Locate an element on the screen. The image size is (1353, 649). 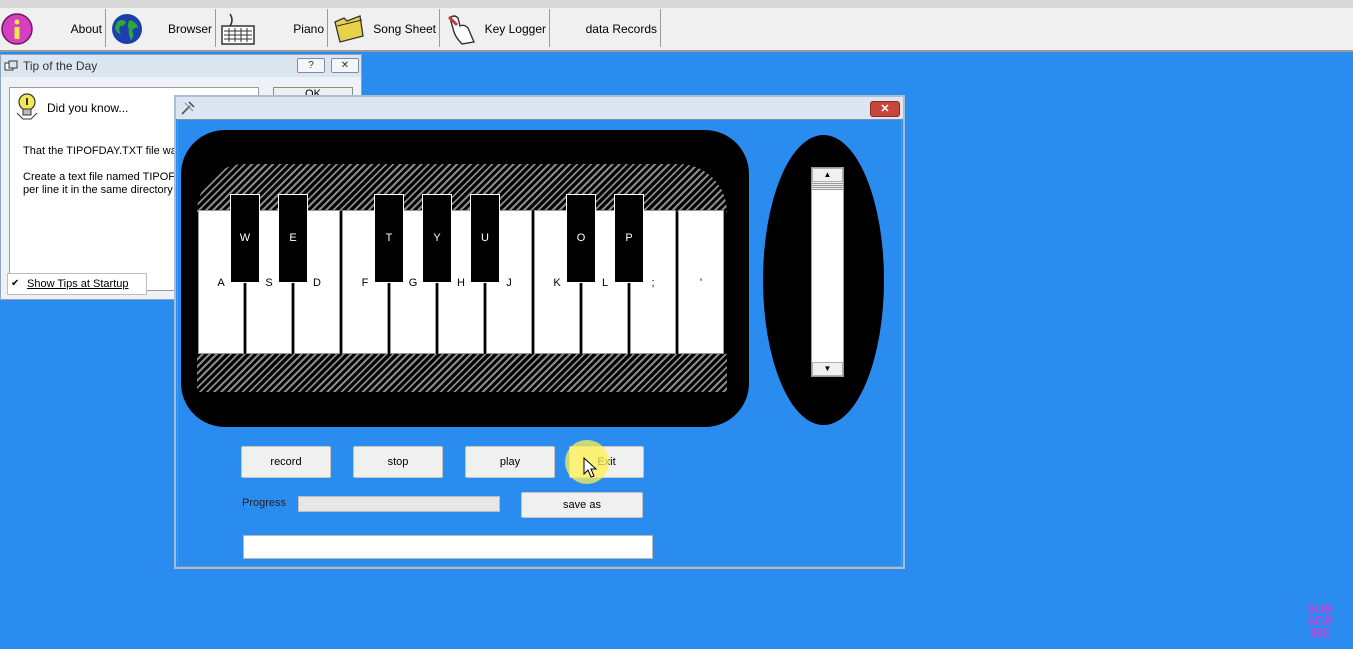
keyboard-icon is located at coordinates (238, 29).